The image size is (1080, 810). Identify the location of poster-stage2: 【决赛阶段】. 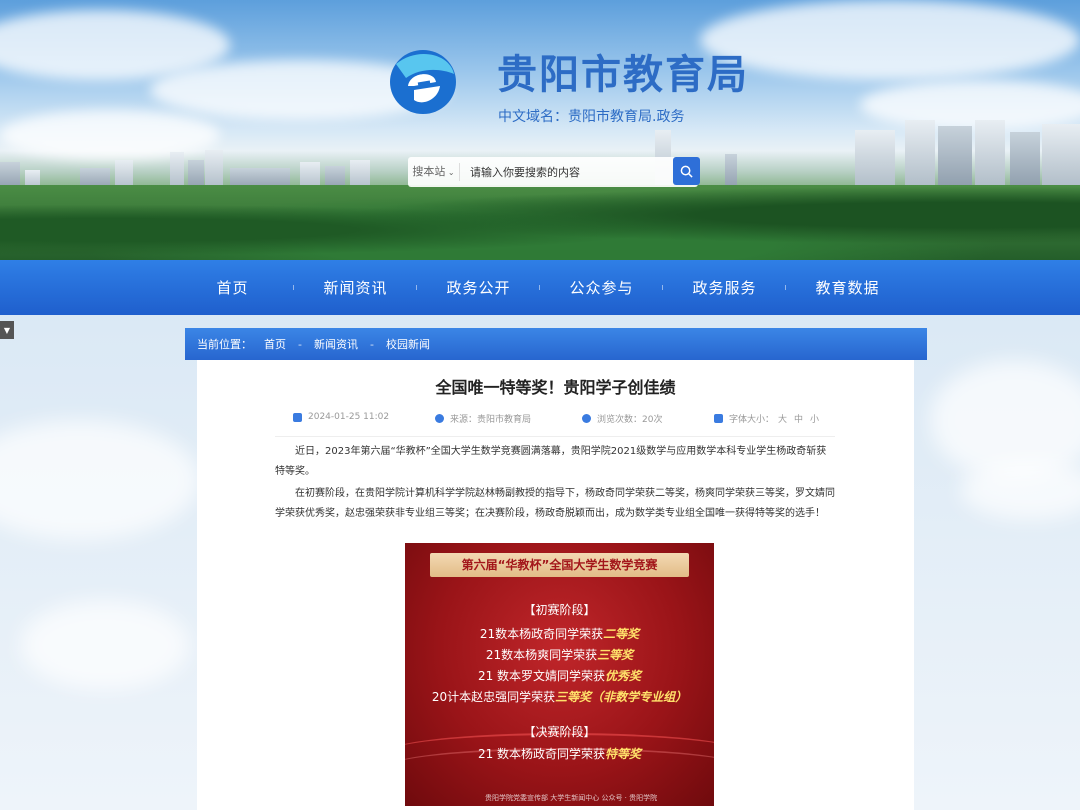
(559, 732).